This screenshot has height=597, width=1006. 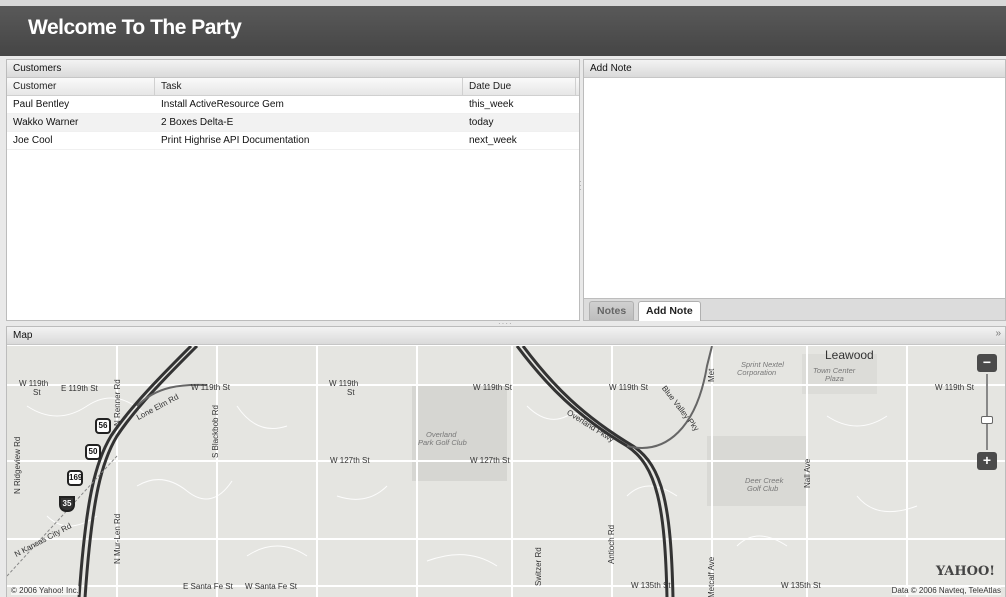 I want to click on zoom-in-button: +, so click(x=987, y=461).